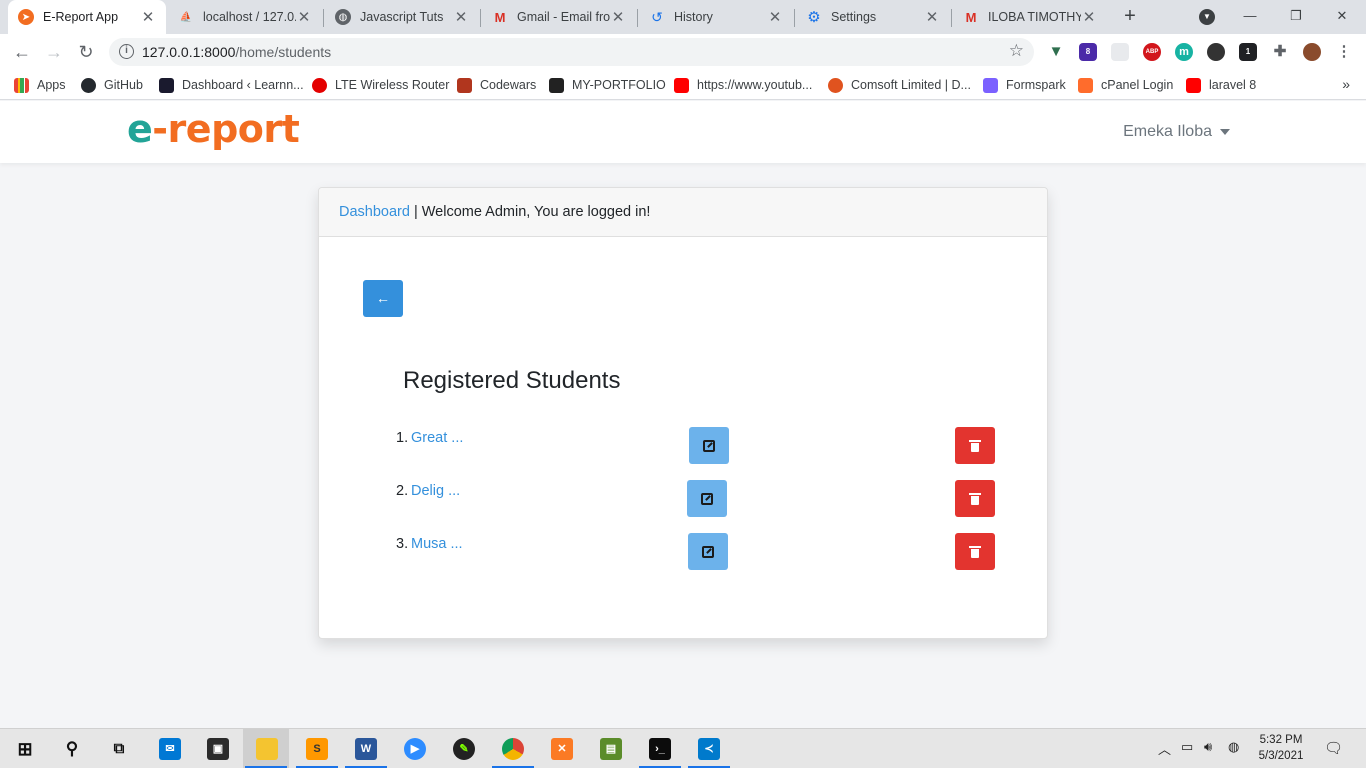 The width and height of the screenshot is (1366, 768). I want to click on sublime-text-icon: S, so click(317, 749).